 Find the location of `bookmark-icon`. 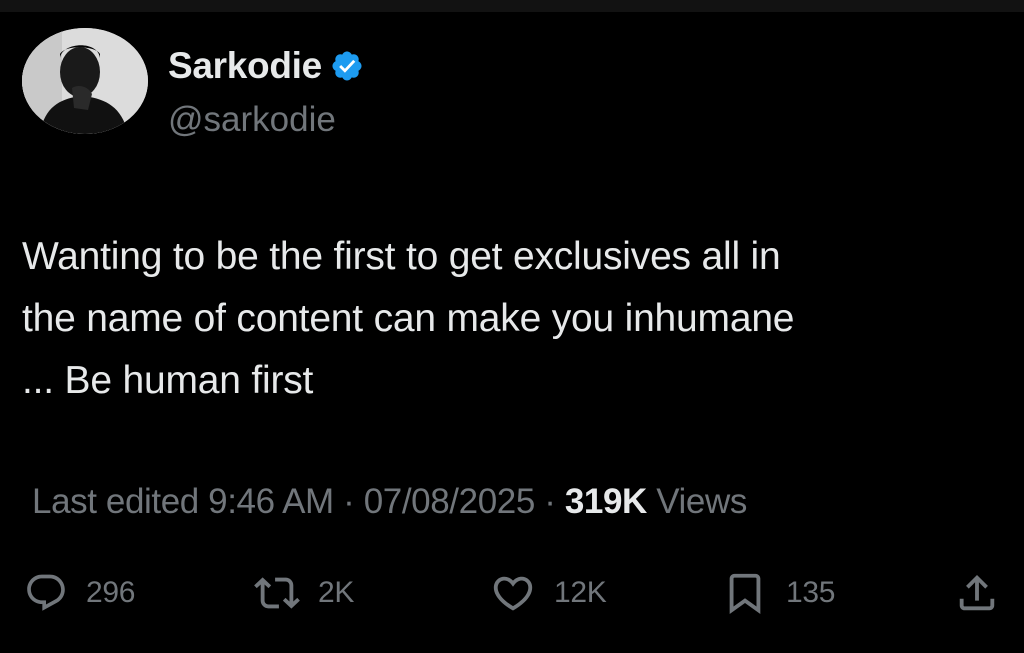

bookmark-icon is located at coordinates (745, 593).